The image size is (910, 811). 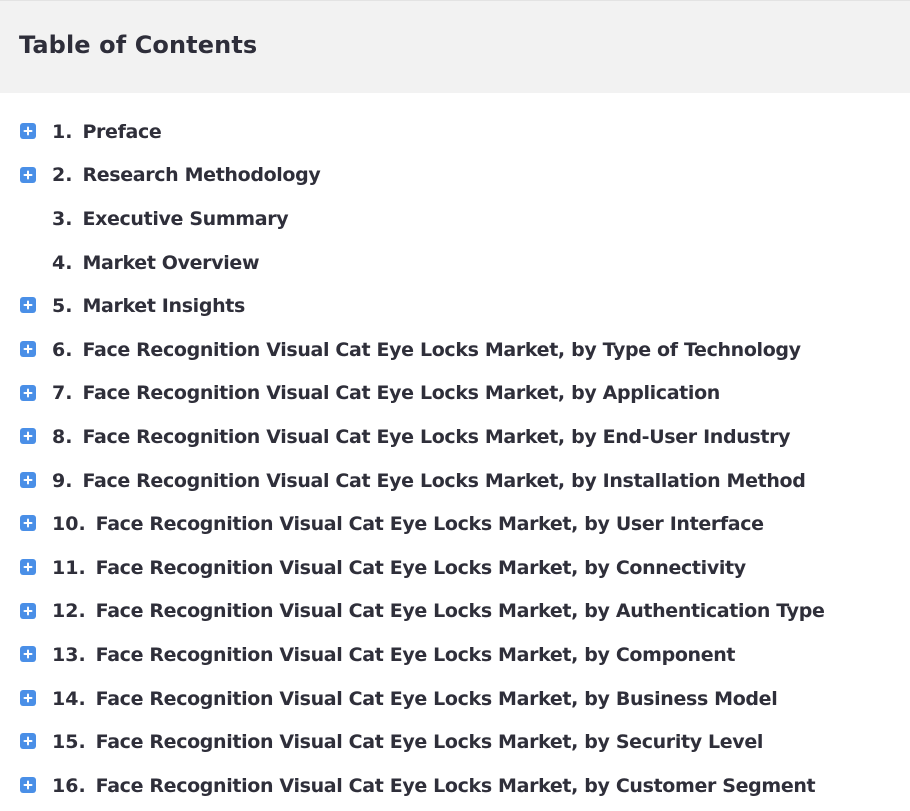 I want to click on toc-item-number: 6., so click(x=62, y=349).